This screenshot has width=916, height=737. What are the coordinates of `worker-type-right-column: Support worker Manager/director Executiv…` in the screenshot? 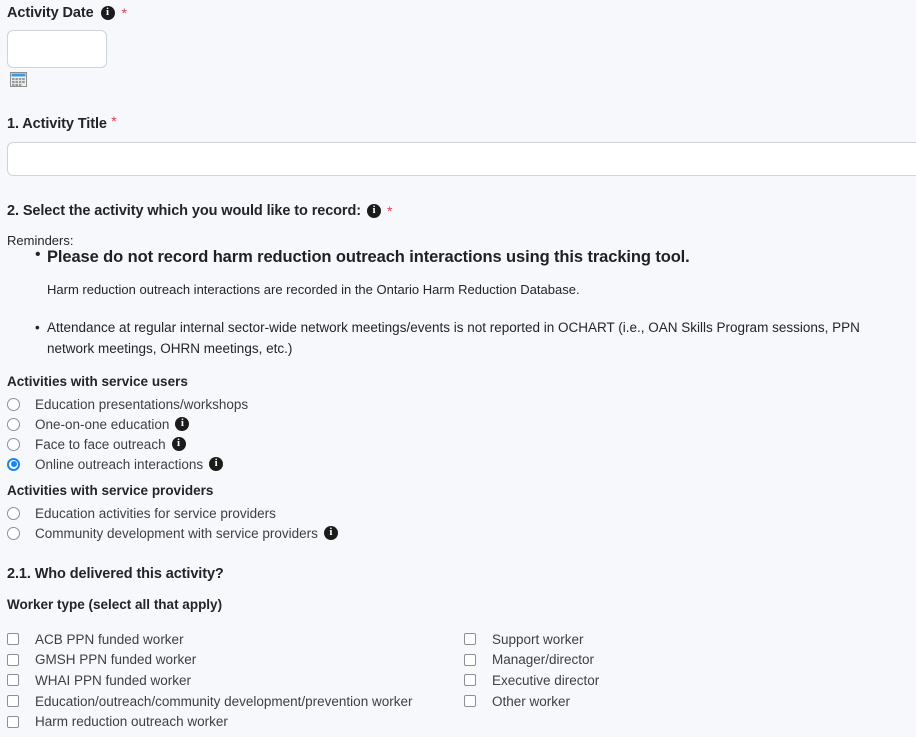 It's located at (531, 670).